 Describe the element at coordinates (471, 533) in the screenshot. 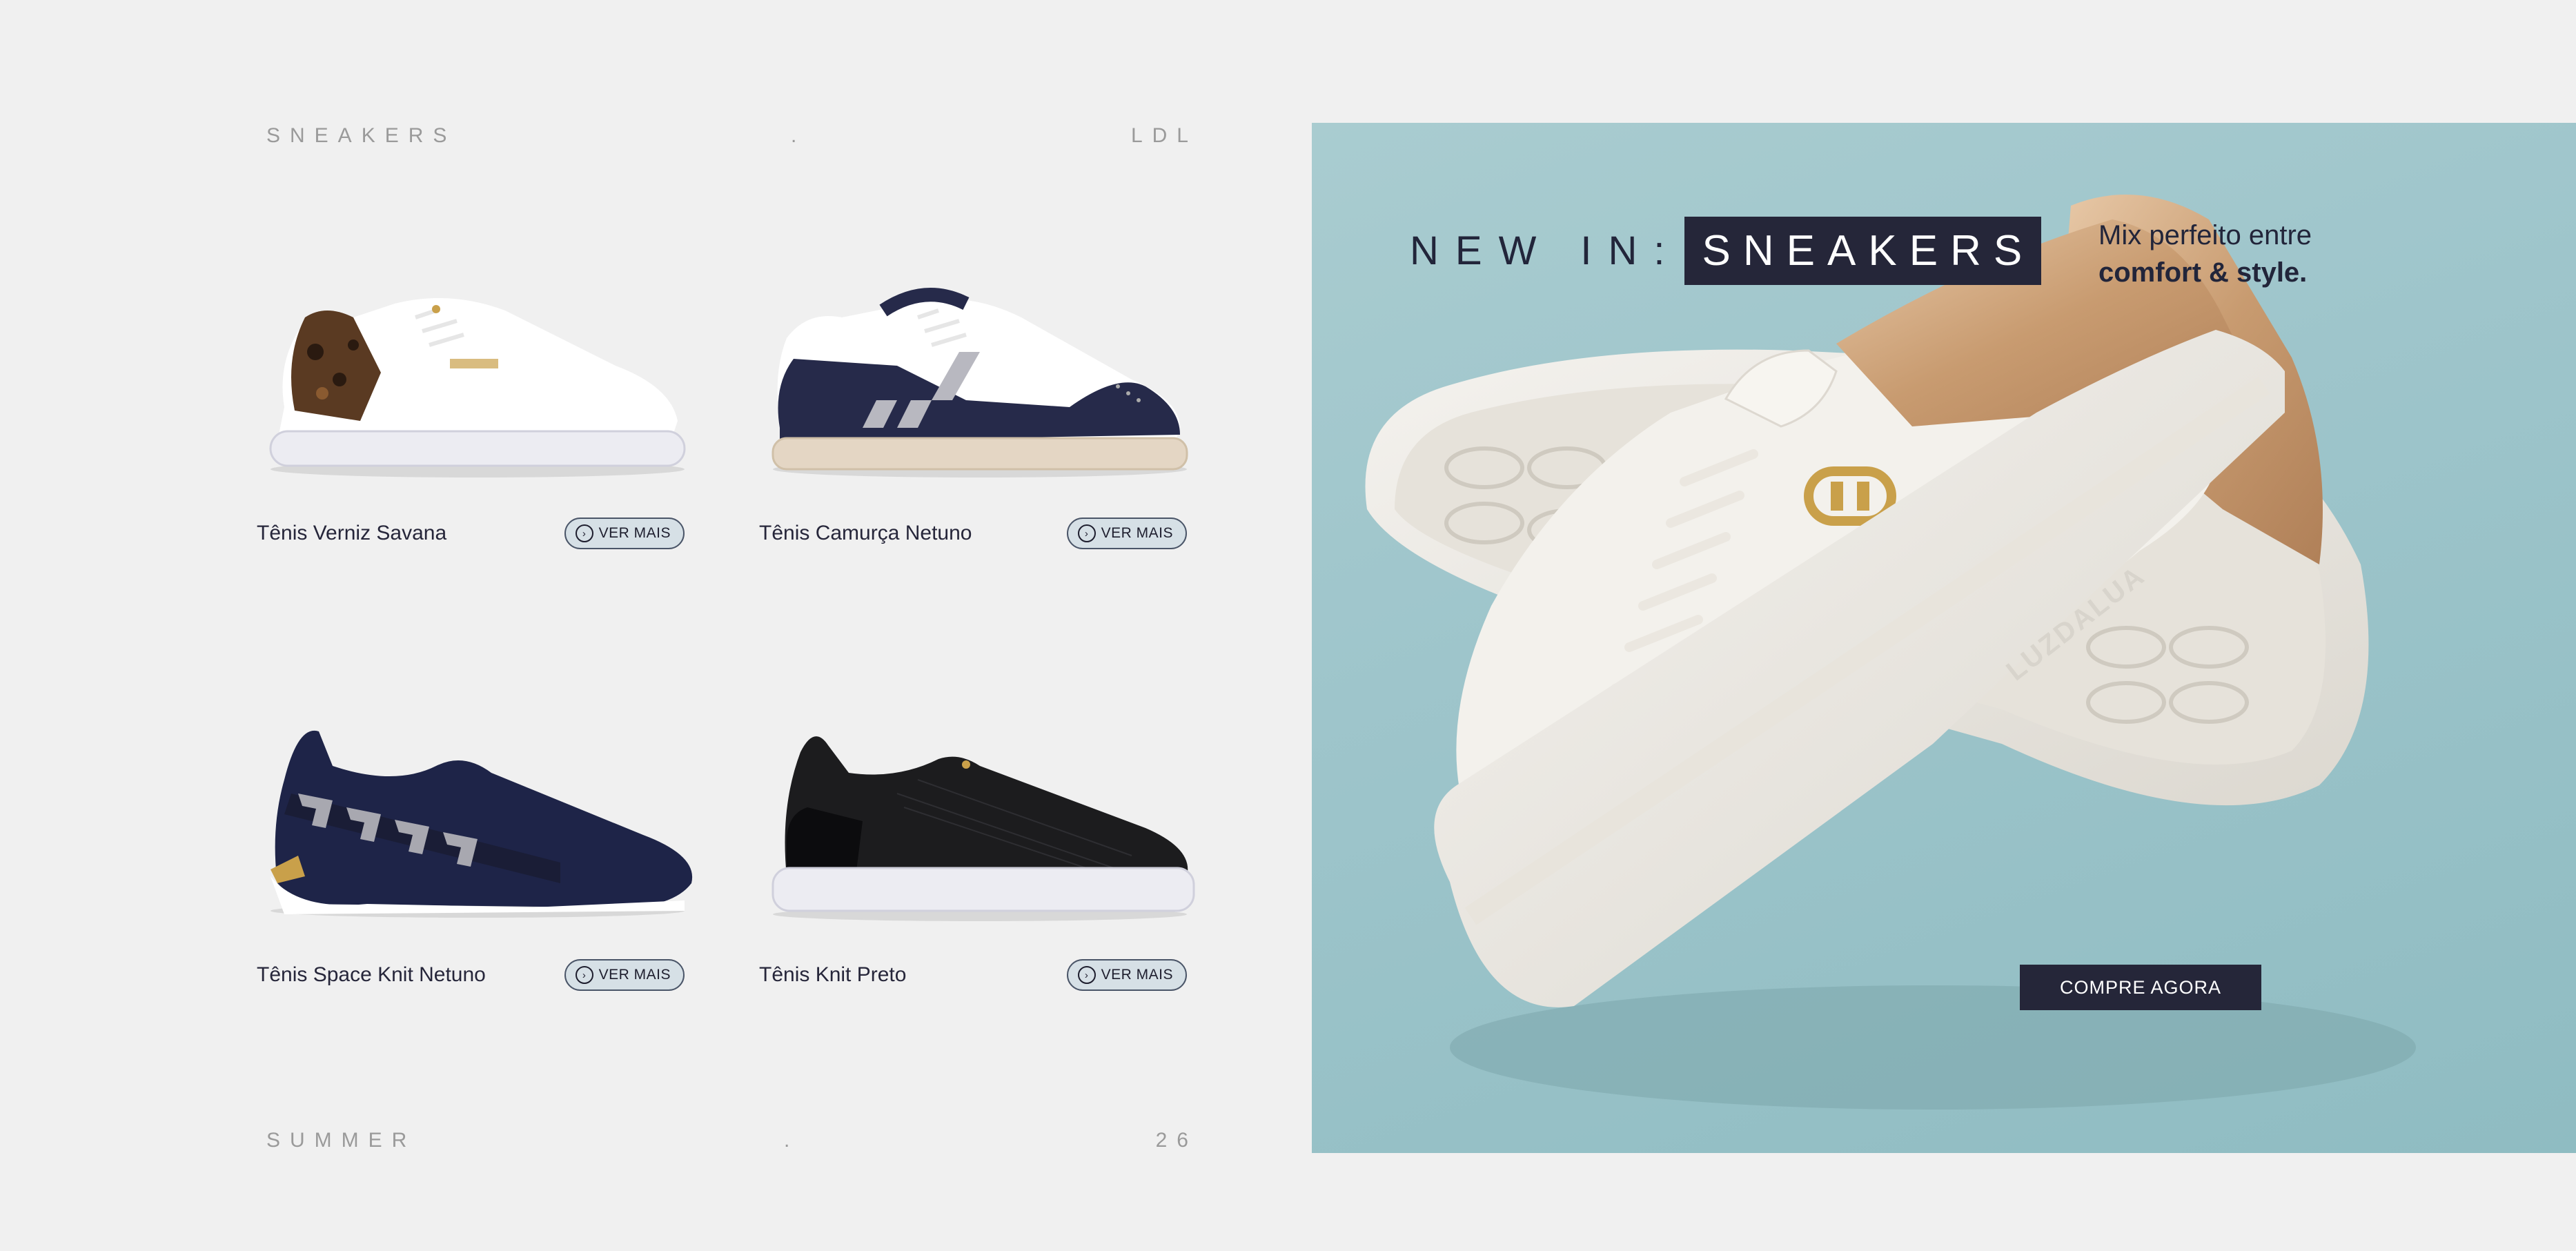

I see `product-caption: Tênis Verniz Savana › VER MAIS` at that location.